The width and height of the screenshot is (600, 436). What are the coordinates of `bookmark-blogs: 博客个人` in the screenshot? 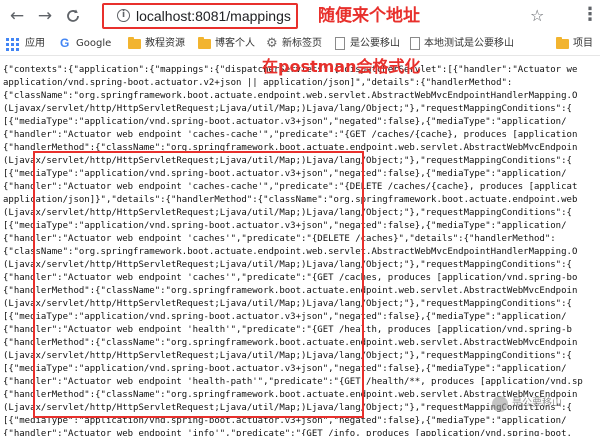 It's located at (231, 44).